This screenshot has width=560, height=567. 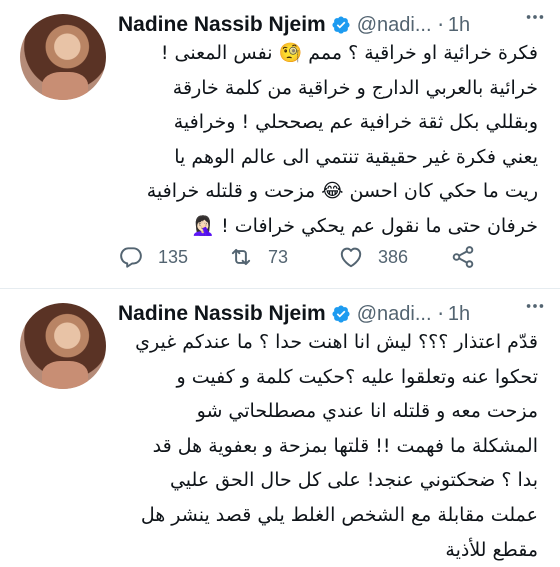 I want to click on reply-icon, so click(x=131, y=257).